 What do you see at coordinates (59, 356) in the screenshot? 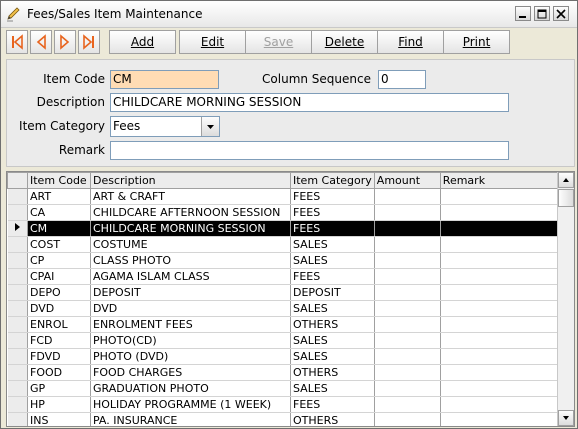
I see `item-code-cell: FDVD` at bounding box center [59, 356].